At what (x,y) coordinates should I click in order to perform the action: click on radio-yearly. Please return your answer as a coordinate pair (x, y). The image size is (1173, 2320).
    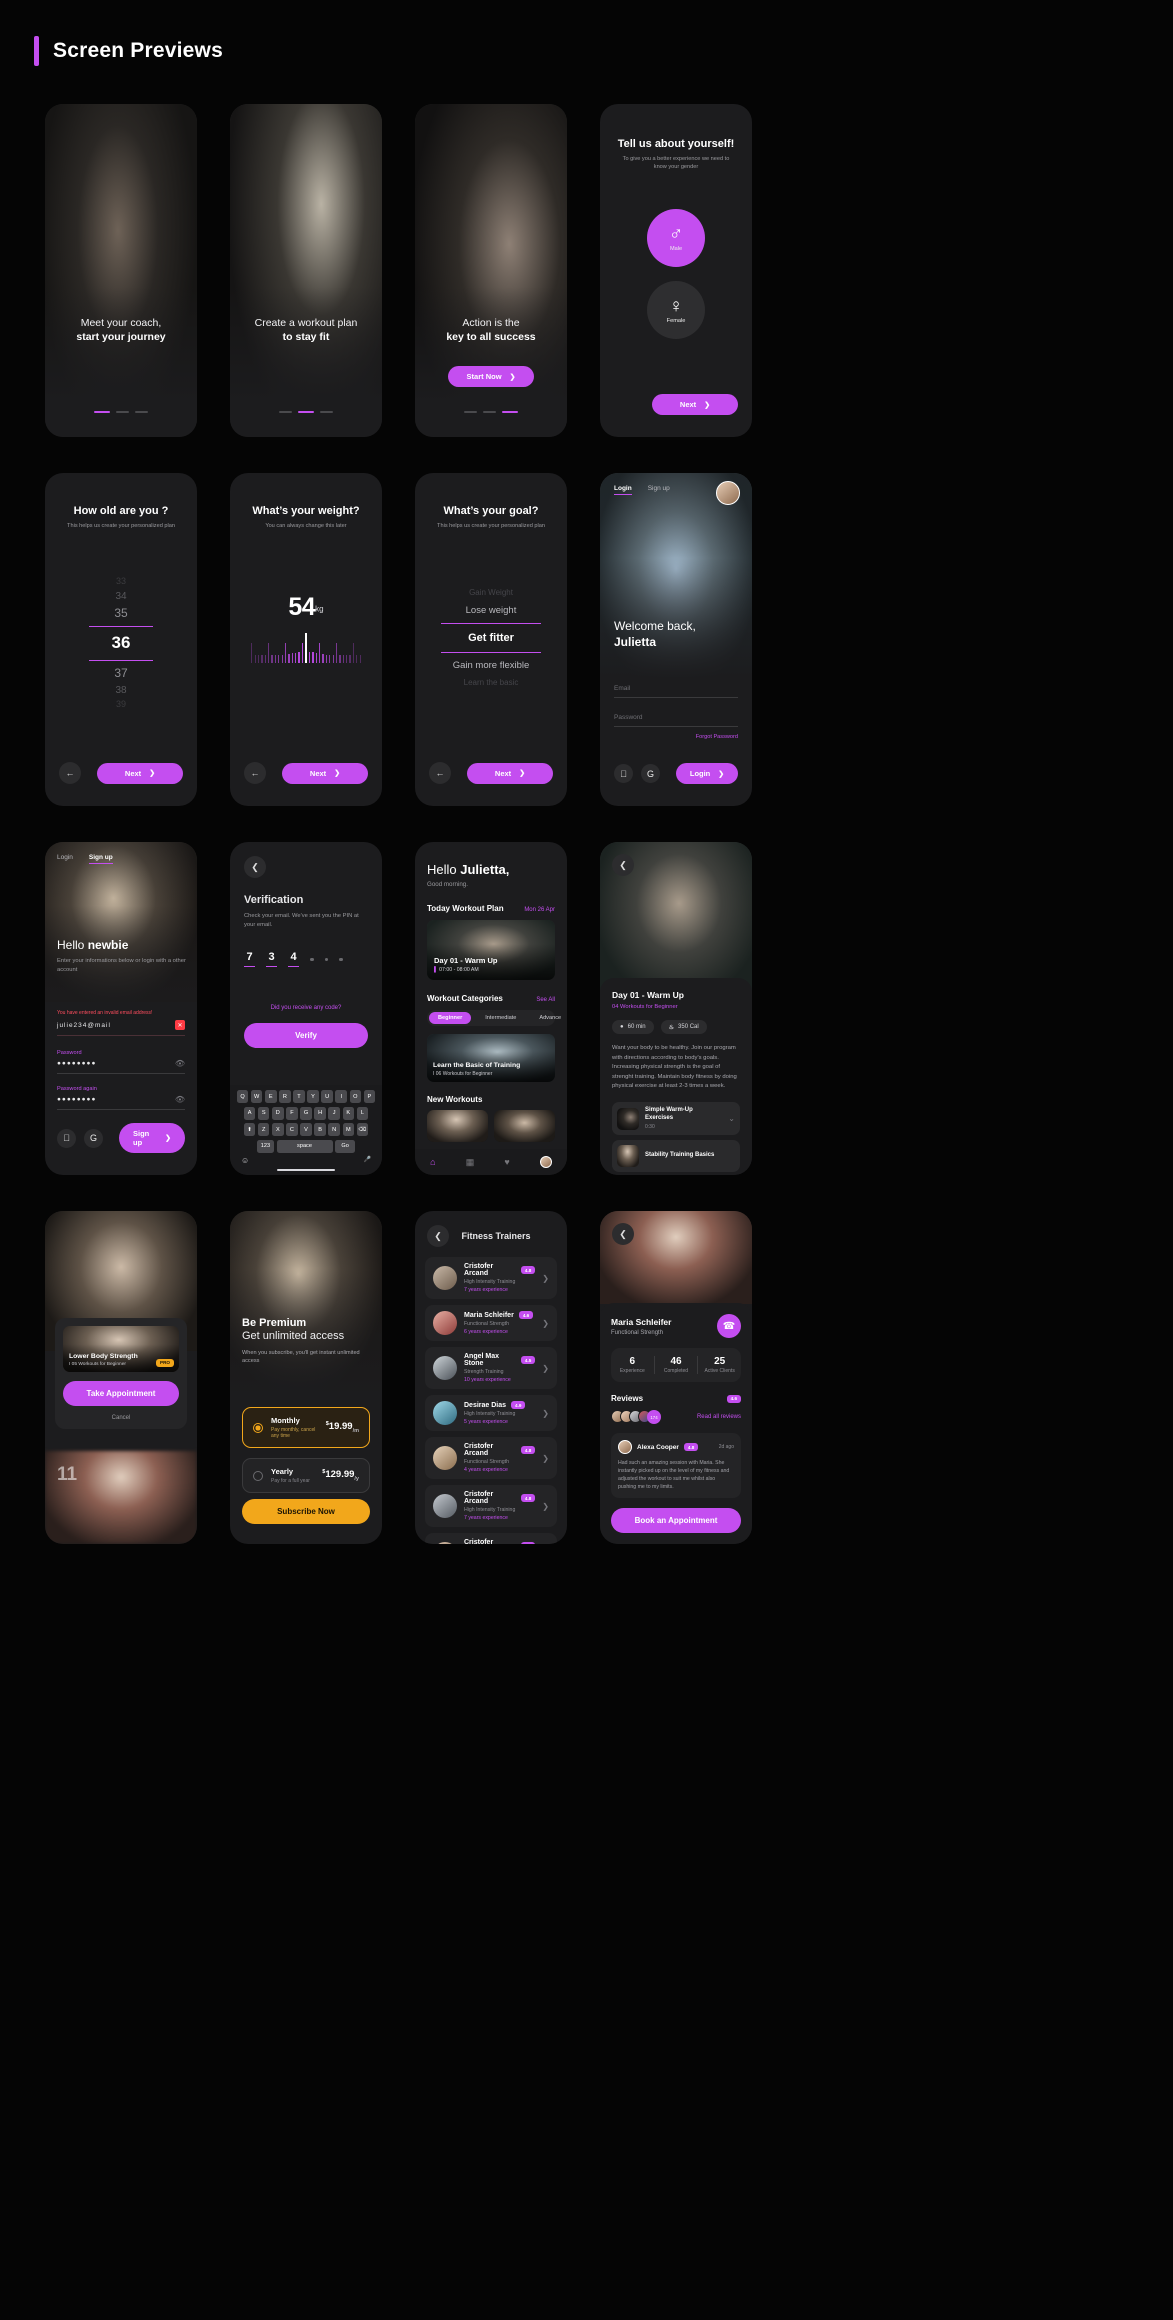
    Looking at the image, I should click on (258, 1475).